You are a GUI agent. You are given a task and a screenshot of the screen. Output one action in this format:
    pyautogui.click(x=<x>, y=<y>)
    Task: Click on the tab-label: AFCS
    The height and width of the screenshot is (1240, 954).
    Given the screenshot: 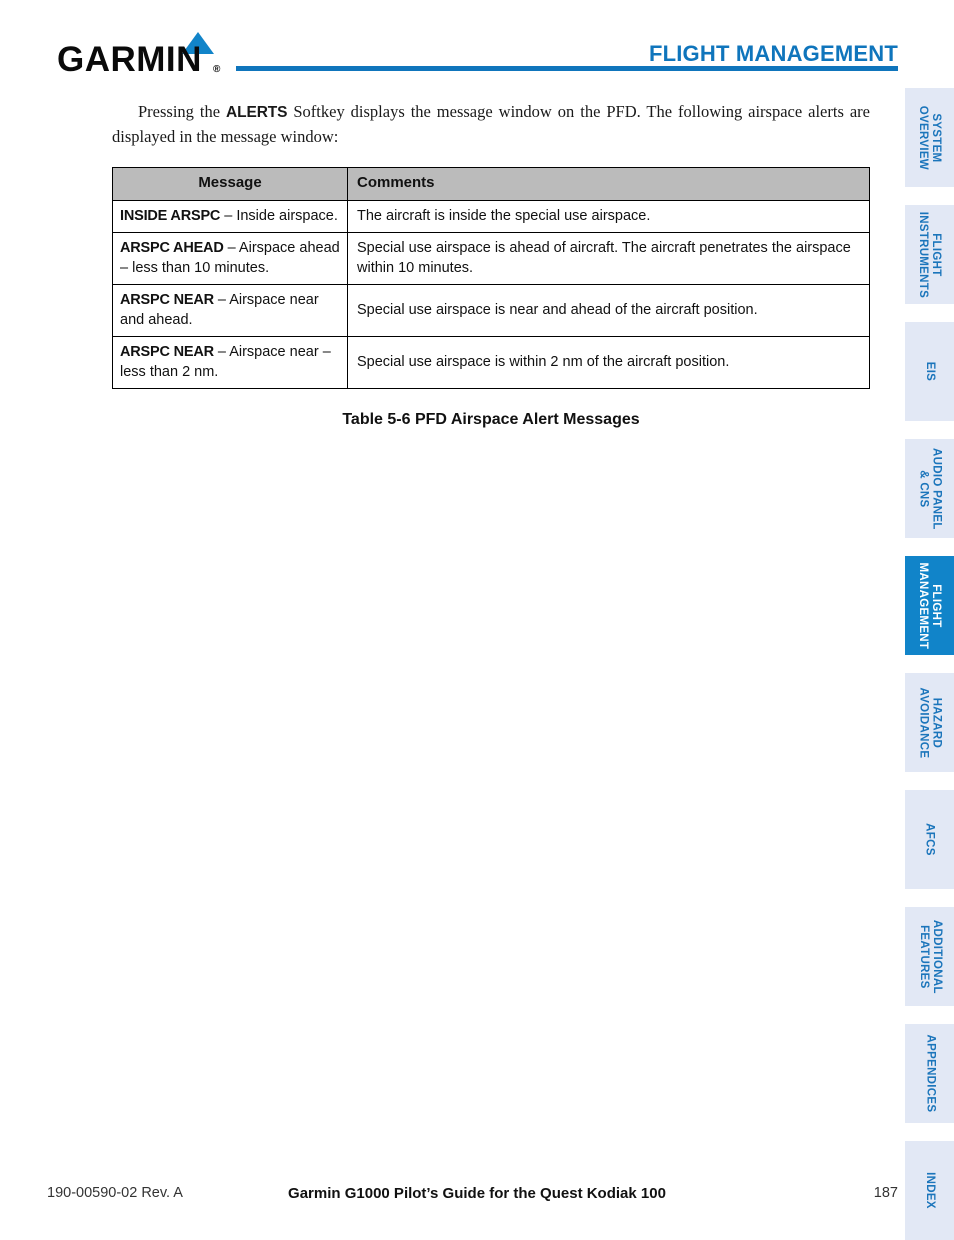 What is the action you would take?
    pyautogui.click(x=929, y=839)
    